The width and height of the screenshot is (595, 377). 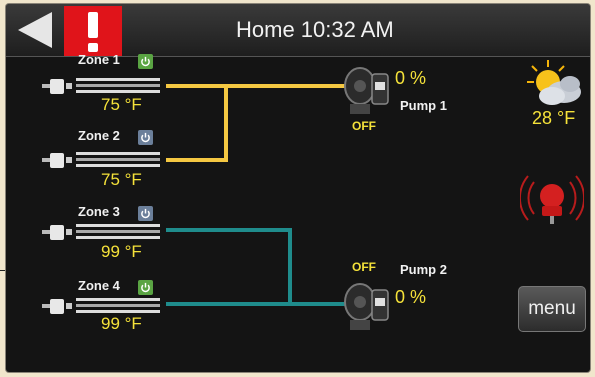 I want to click on pump2-pipes, so click(x=256, y=267).